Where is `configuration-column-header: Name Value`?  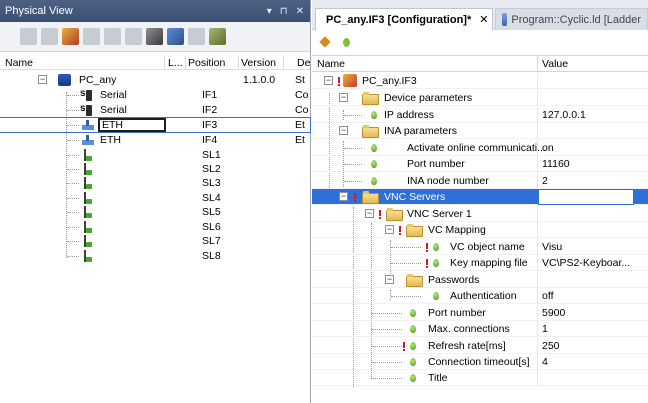
configuration-column-header: Name Value is located at coordinates (480, 64).